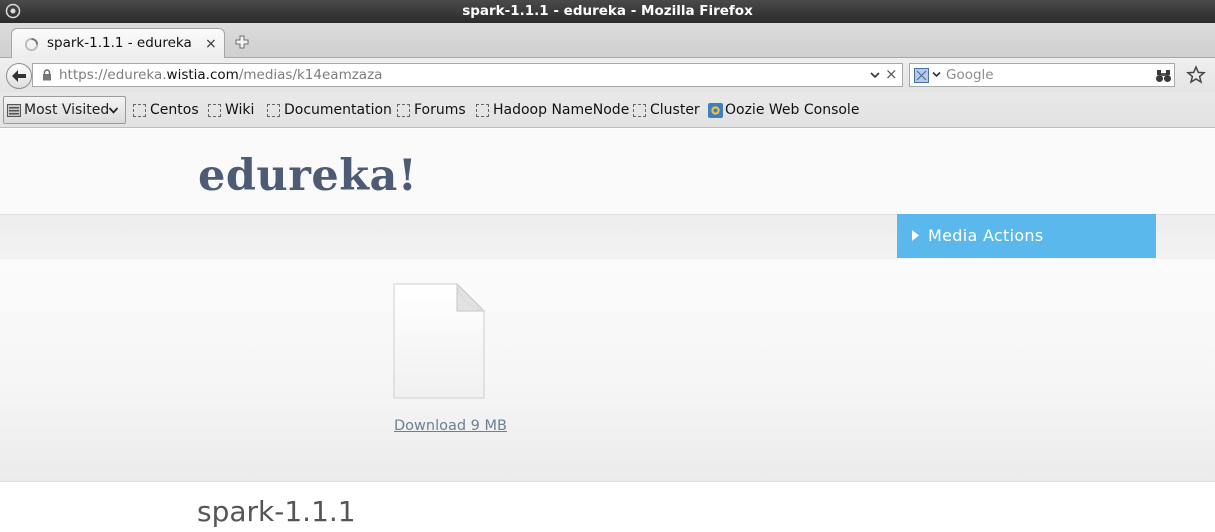 This screenshot has width=1215, height=532. Describe the element at coordinates (875, 75) in the screenshot. I see `url-history-dropdown-icon` at that location.